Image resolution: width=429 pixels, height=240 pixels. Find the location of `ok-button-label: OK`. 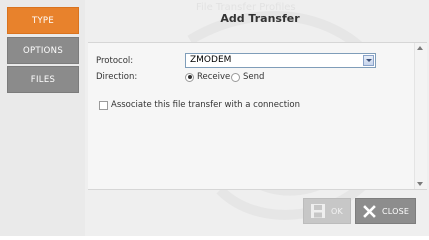

ok-button-label: OK is located at coordinates (337, 211).